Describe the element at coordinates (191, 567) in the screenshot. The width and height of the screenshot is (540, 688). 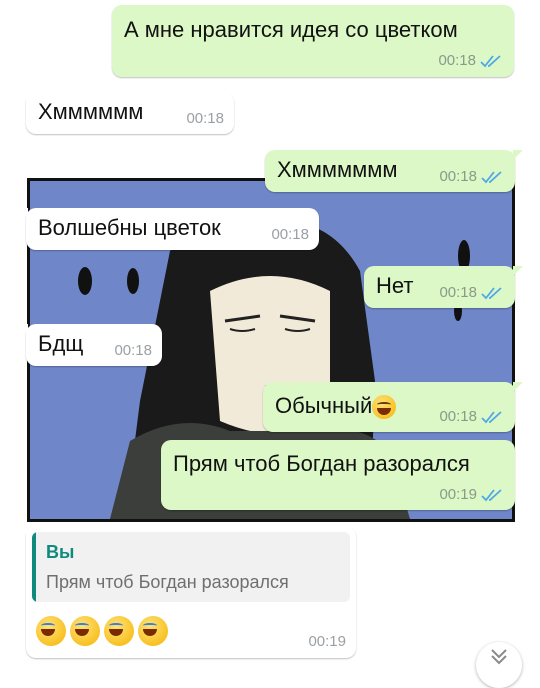
I see `quoted-message: Вы Прям чтоб Богдан разорался` at that location.